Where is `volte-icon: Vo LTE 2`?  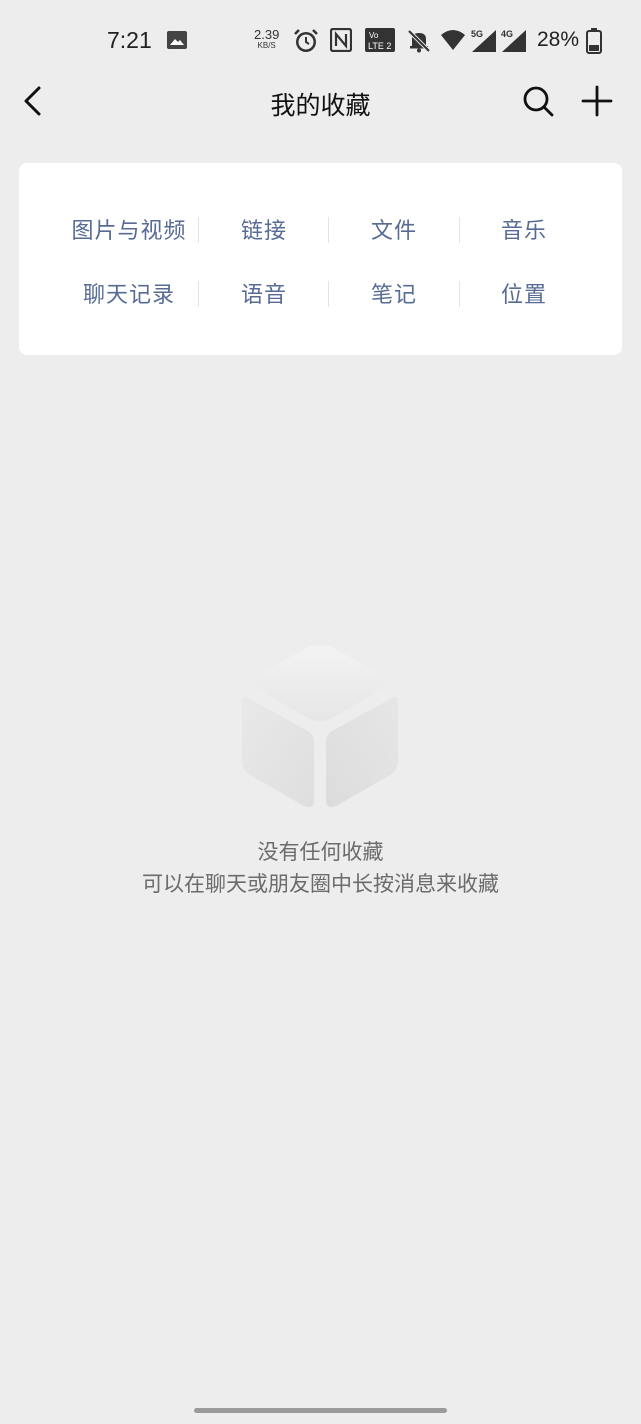 volte-icon: Vo LTE 2 is located at coordinates (380, 40).